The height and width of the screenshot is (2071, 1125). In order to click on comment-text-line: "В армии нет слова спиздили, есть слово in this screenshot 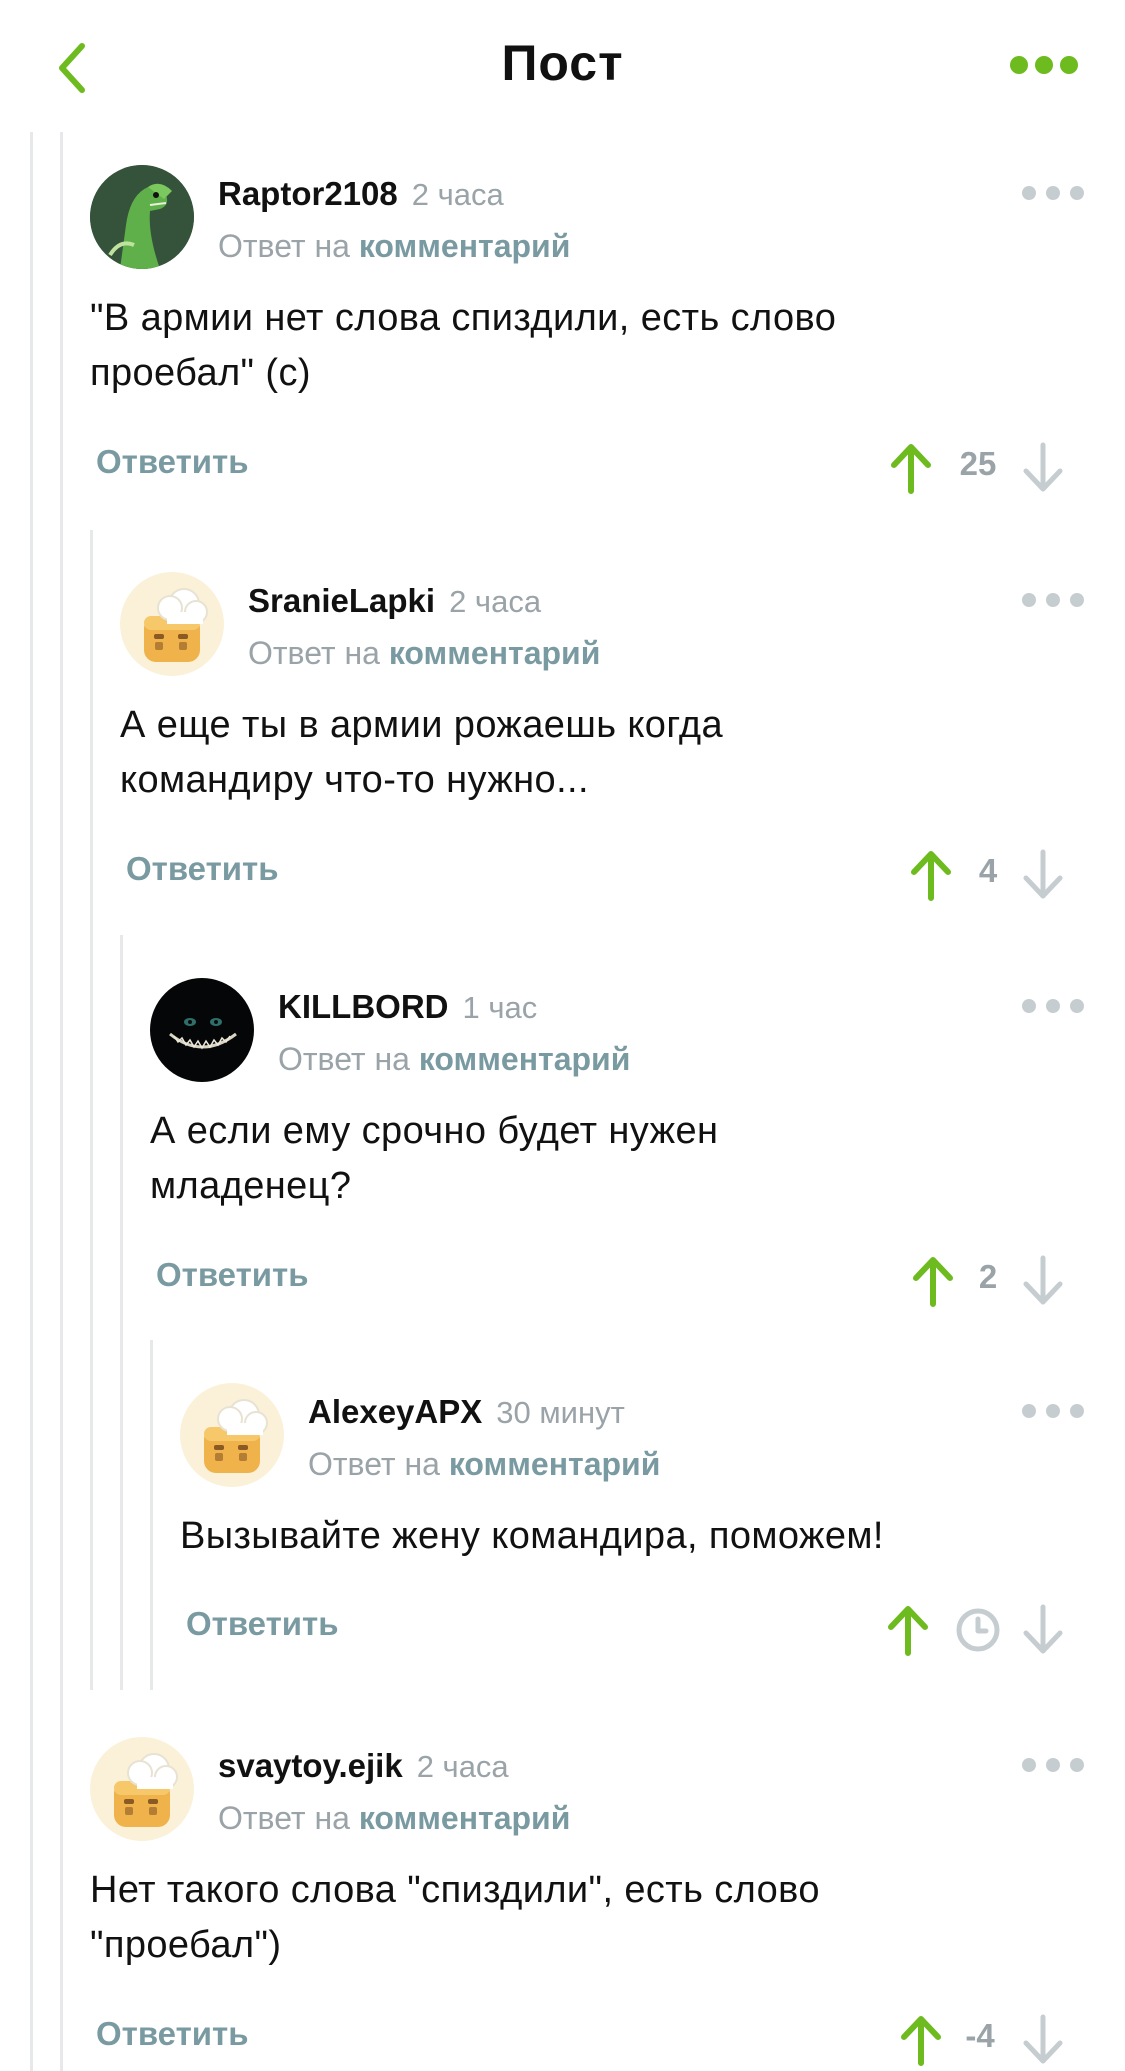, I will do `click(463, 318)`.